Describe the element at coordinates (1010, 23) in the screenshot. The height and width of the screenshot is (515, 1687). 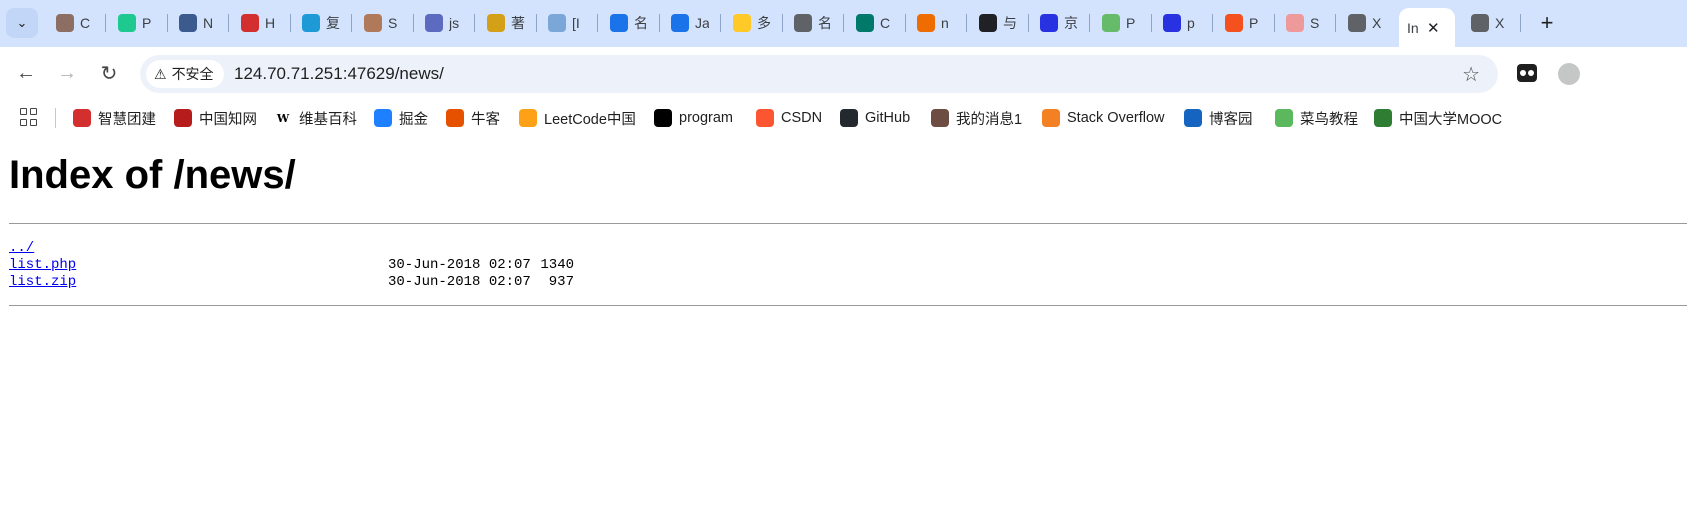
I see `tab-title: 与` at that location.